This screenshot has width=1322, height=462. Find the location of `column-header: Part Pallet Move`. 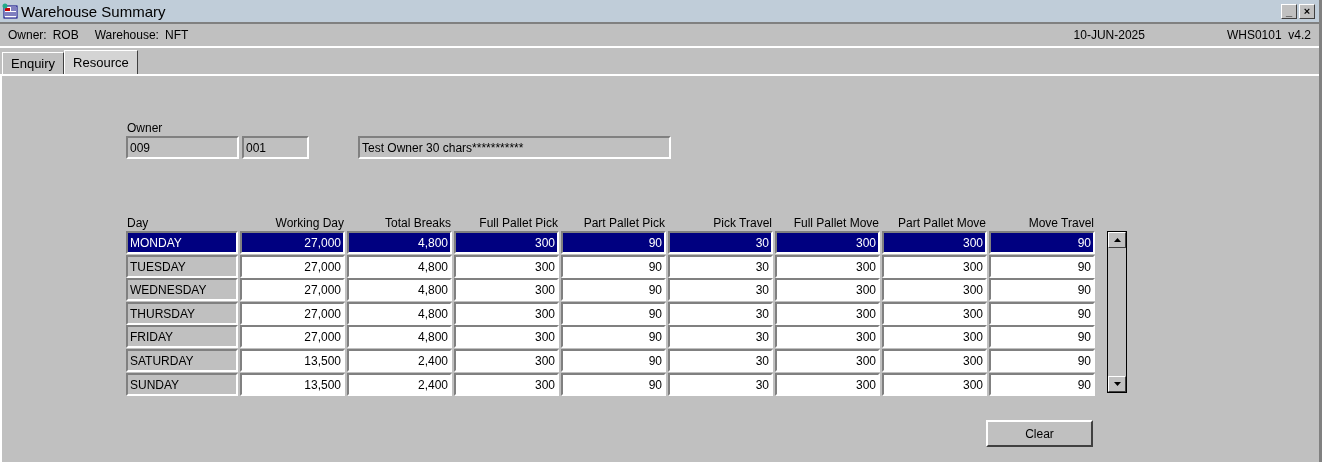

column-header: Part Pallet Move is located at coordinates (941, 223).